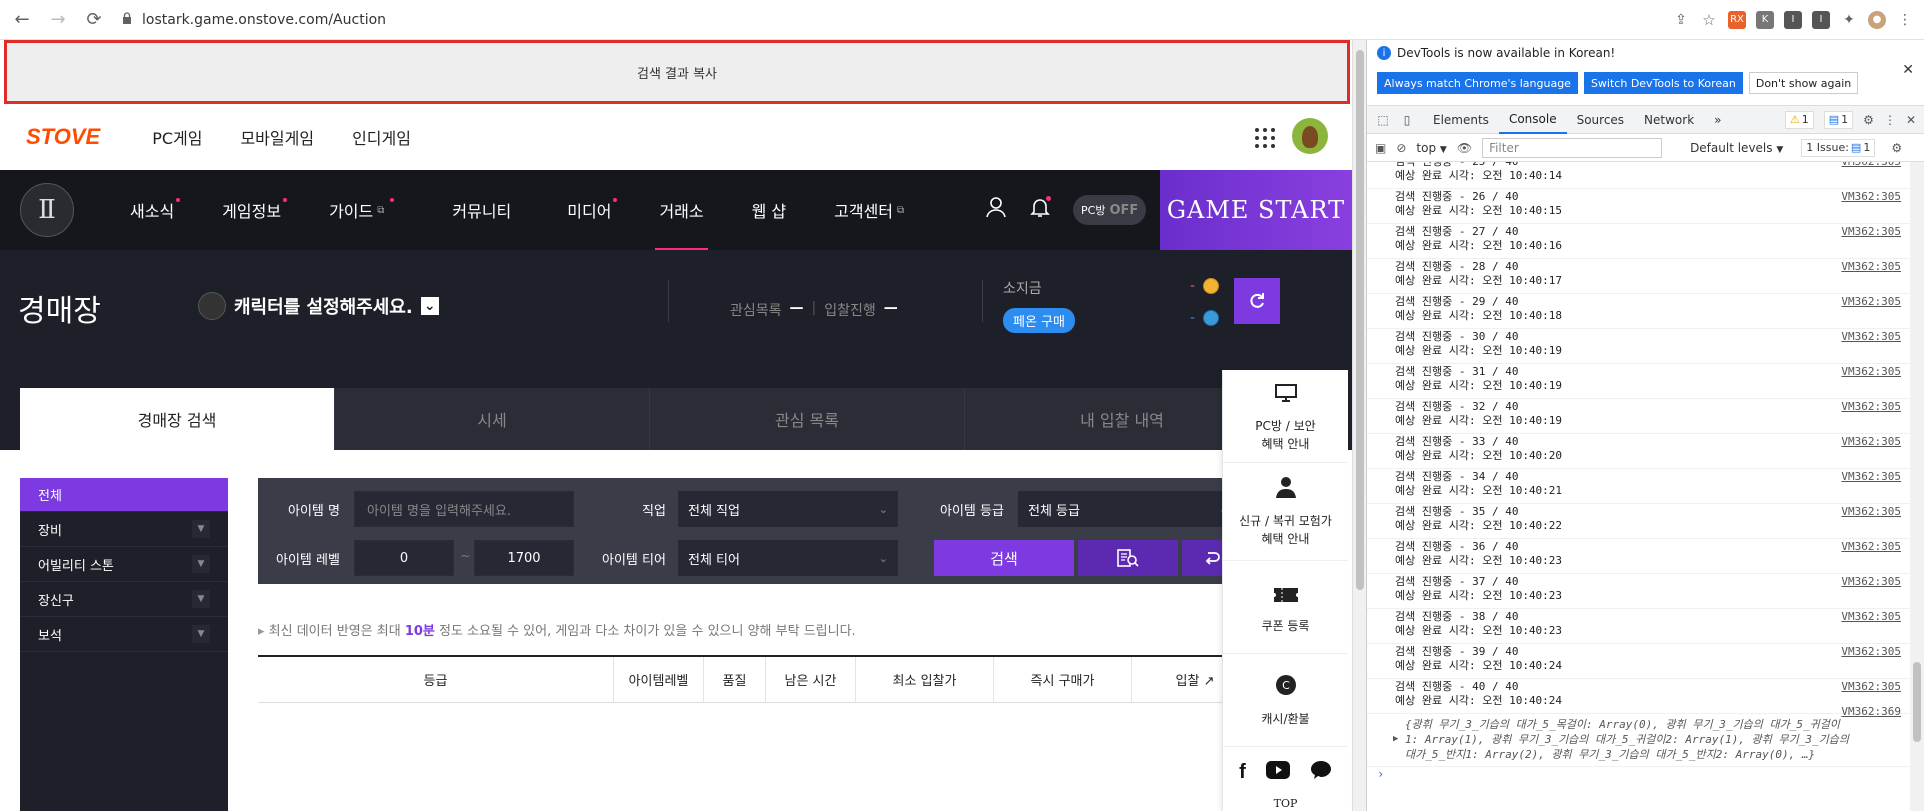 Image resolution: width=1924 pixels, height=811 pixels. Describe the element at coordinates (756, 310) in the screenshot. I see `watchlist-label: 관심목록` at that location.